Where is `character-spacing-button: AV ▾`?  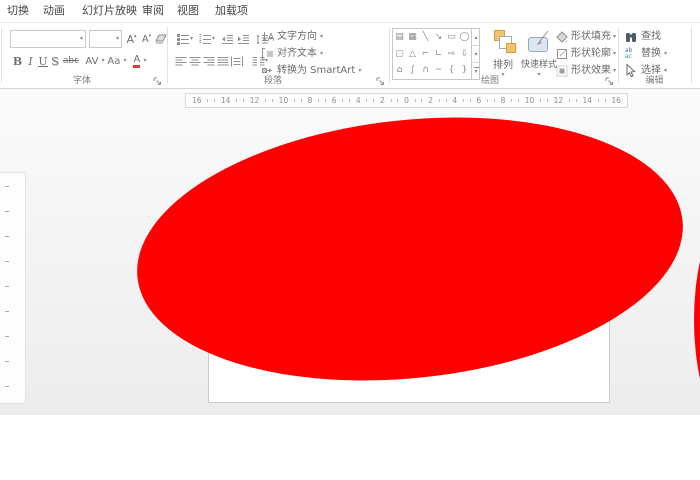
character-spacing-button: AV ▾ is located at coordinates (95, 61).